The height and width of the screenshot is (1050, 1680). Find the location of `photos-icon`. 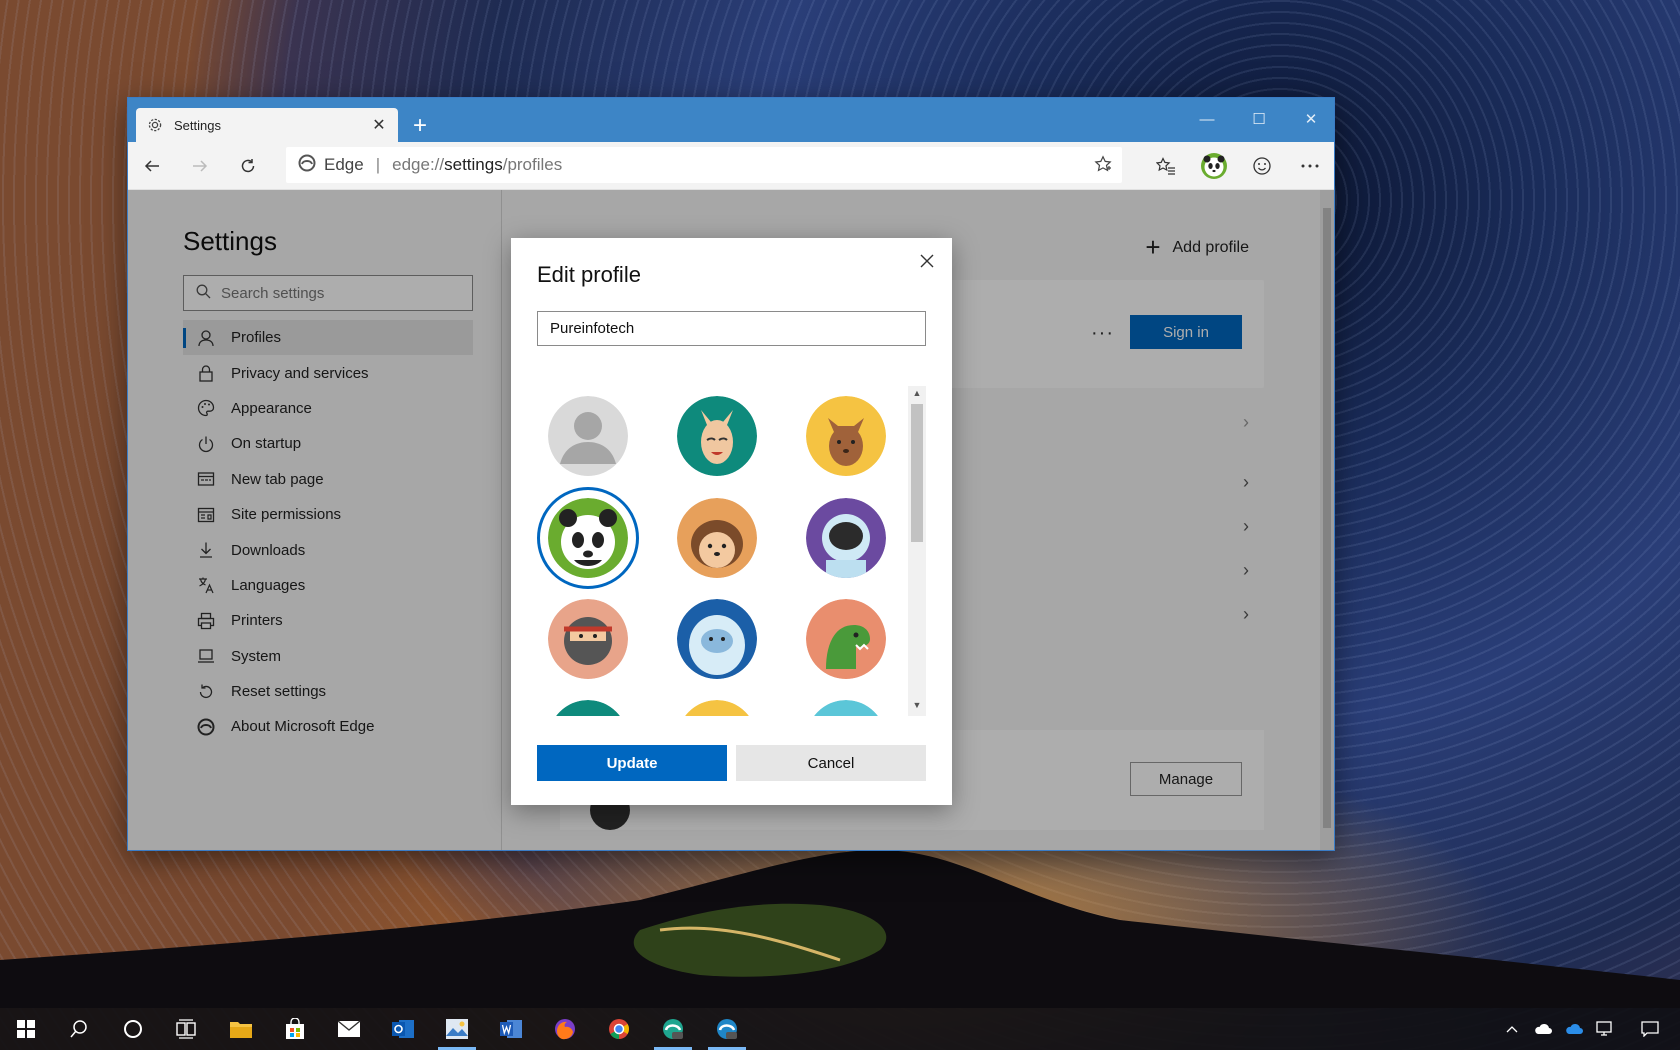

photos-icon is located at coordinates (457, 1029).